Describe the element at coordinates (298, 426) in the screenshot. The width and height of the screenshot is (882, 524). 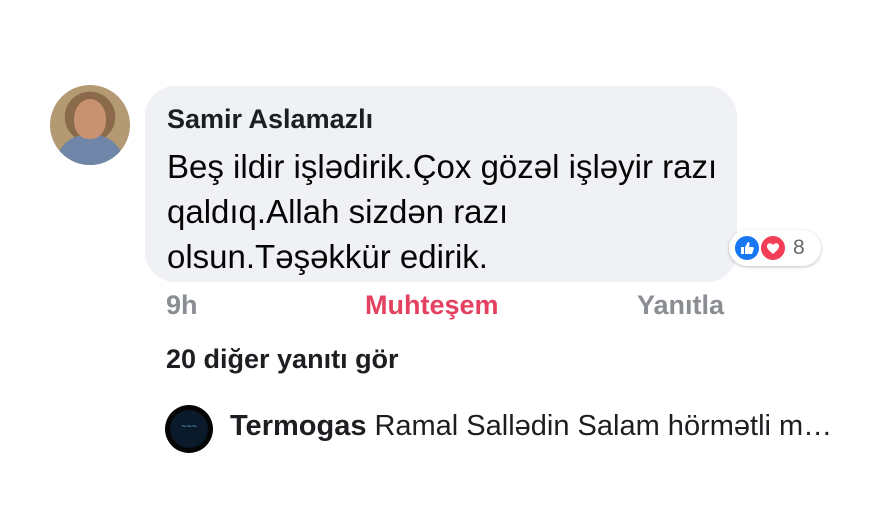
I see `reply-author: Termogas` at that location.